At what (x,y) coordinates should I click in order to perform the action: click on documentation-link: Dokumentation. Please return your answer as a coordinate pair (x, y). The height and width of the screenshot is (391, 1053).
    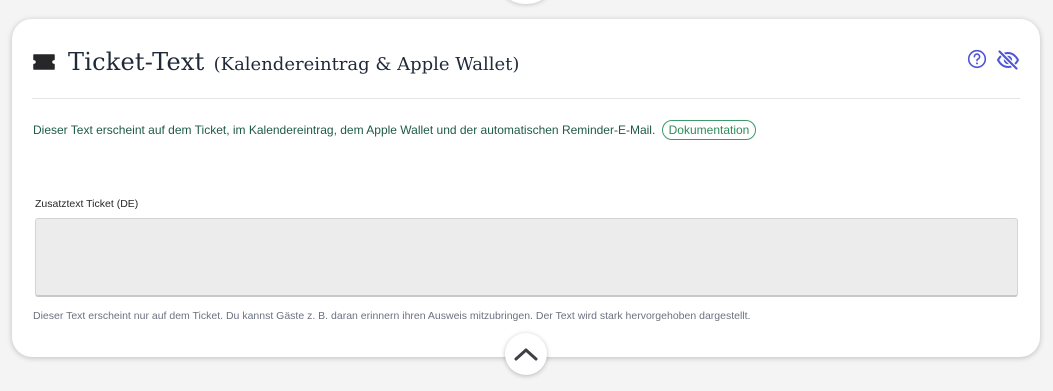
    Looking at the image, I should click on (709, 130).